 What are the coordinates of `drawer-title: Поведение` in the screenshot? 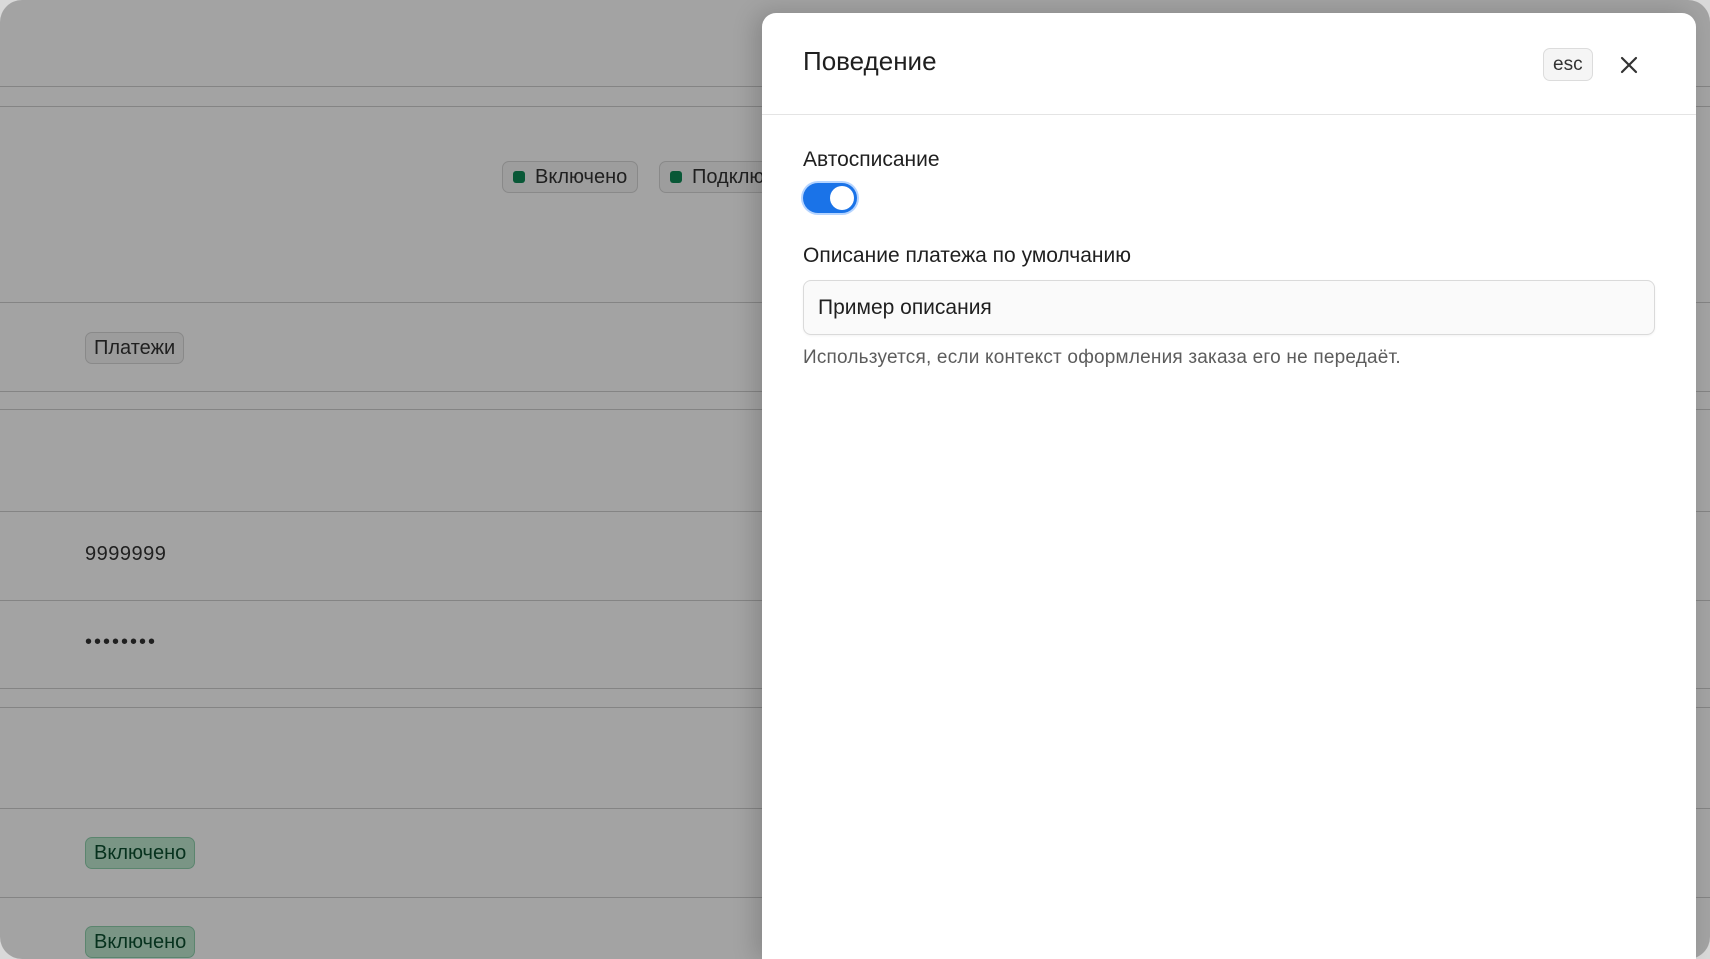 It's located at (870, 61).